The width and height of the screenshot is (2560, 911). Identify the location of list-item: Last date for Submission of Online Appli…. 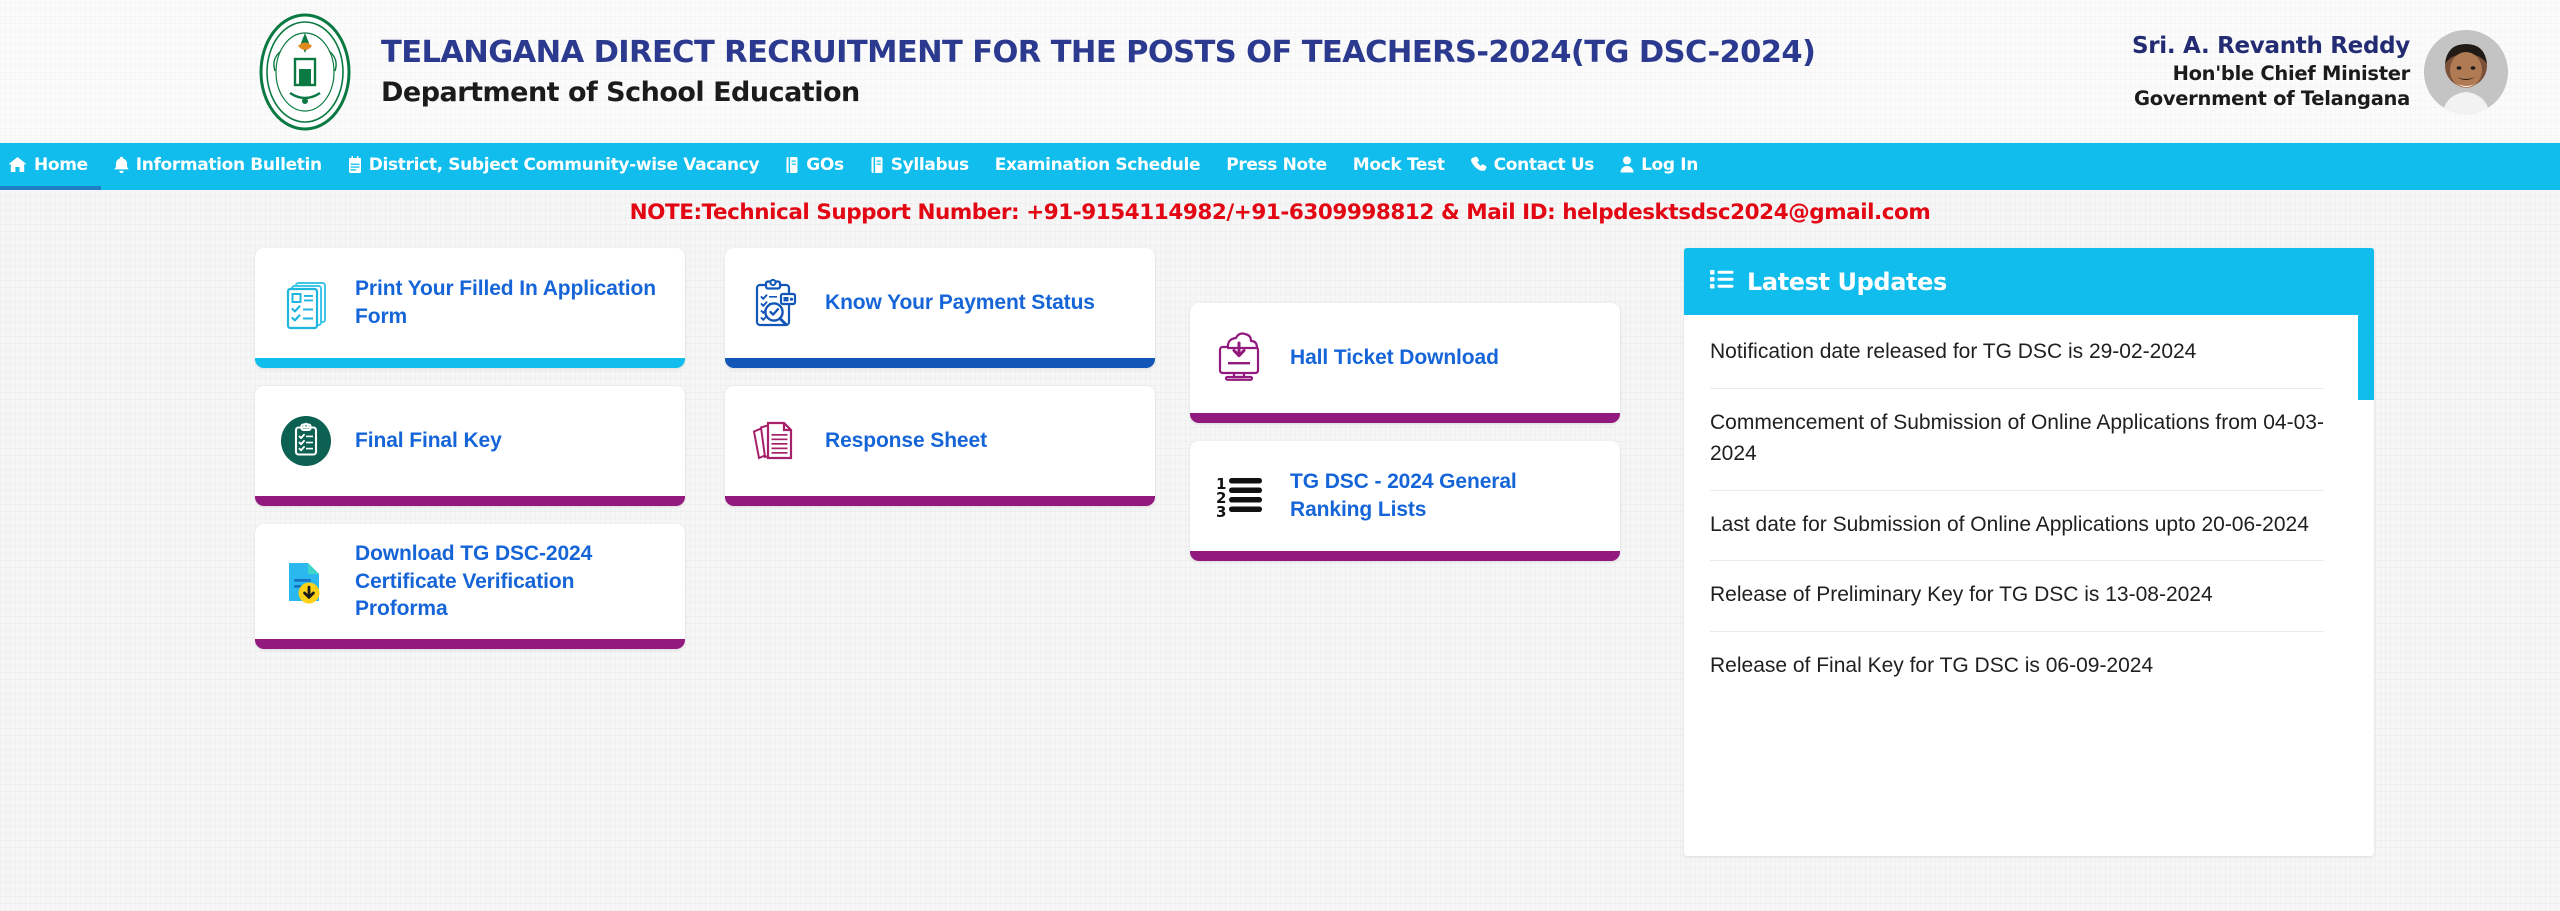
(2017, 526).